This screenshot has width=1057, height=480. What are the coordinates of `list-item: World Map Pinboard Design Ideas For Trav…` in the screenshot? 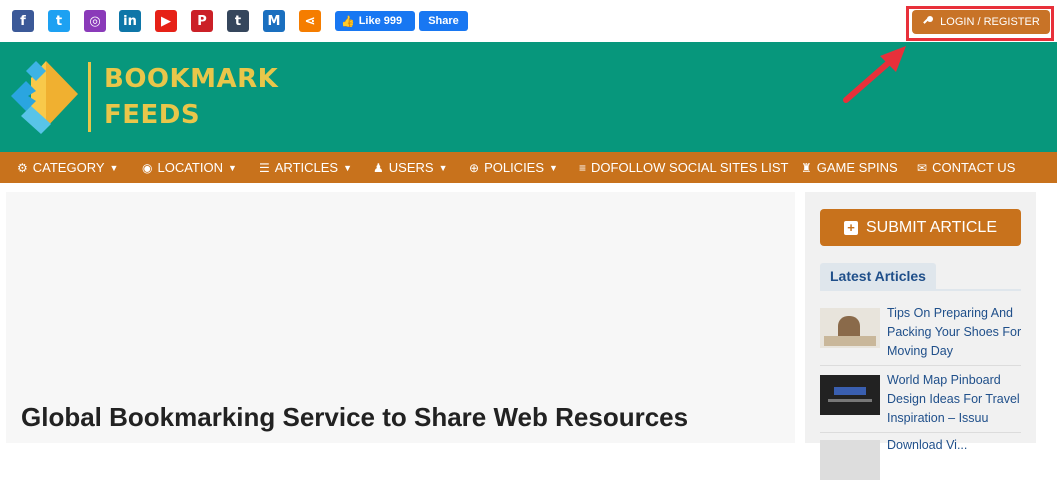 It's located at (922, 399).